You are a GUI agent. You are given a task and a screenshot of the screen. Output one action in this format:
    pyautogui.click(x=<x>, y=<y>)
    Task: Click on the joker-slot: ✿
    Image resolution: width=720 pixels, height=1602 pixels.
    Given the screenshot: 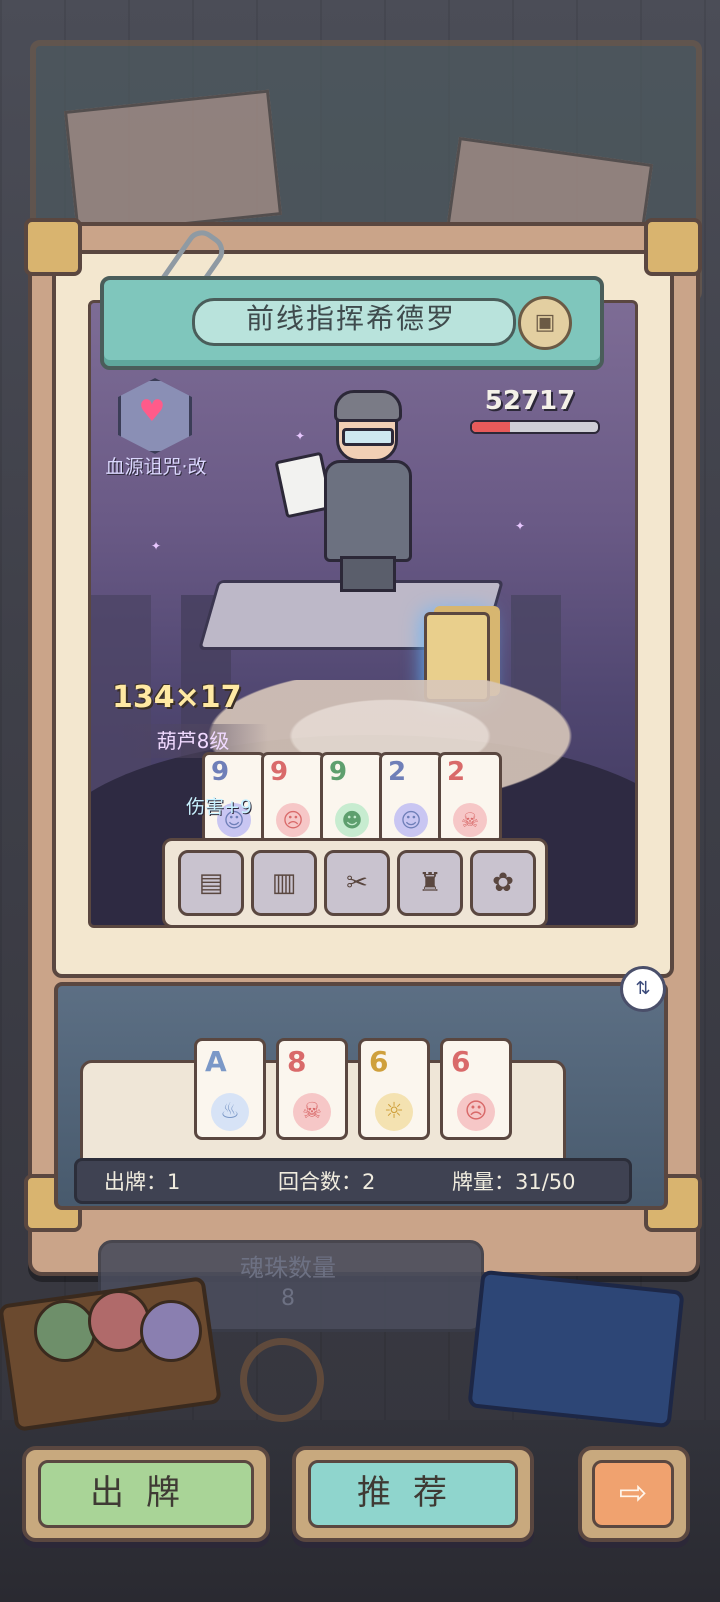 What is the action you would take?
    pyautogui.click(x=503, y=883)
    